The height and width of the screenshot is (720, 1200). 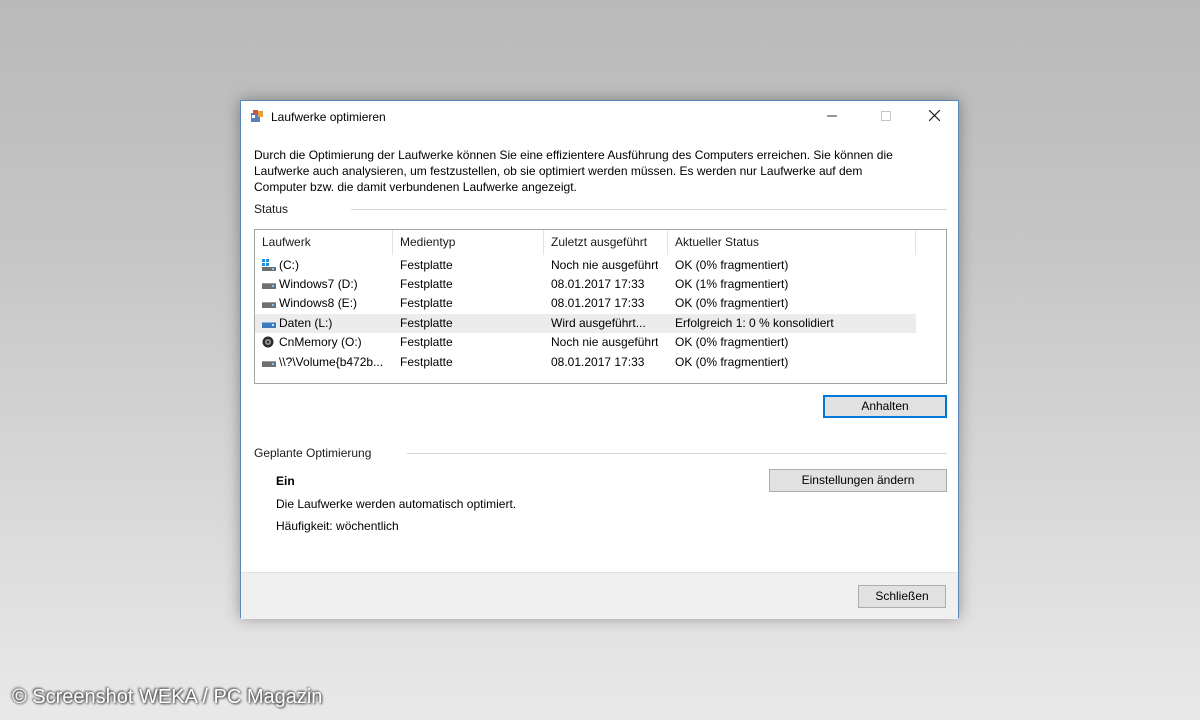 What do you see at coordinates (792, 242) in the screenshot?
I see `column-header-current-status: Aktueller Status` at bounding box center [792, 242].